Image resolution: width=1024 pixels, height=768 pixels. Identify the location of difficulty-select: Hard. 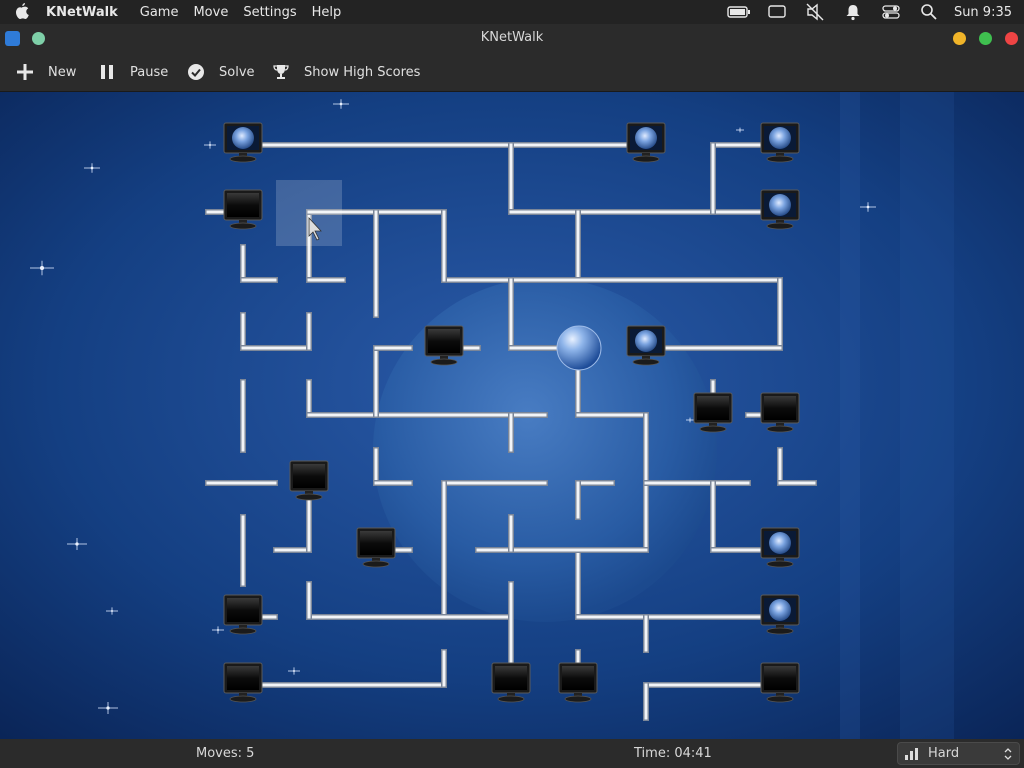
(958, 753).